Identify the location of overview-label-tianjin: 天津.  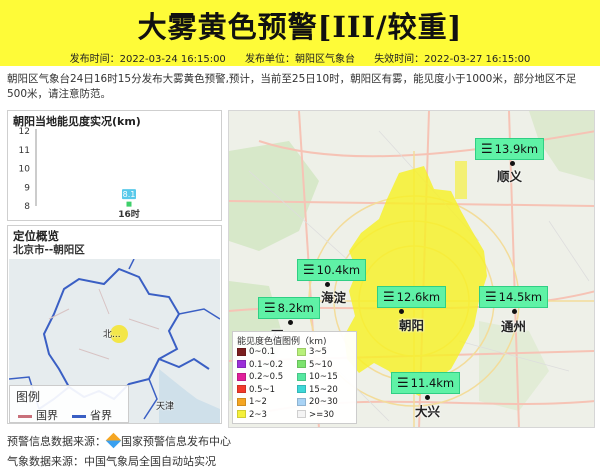
(165, 407).